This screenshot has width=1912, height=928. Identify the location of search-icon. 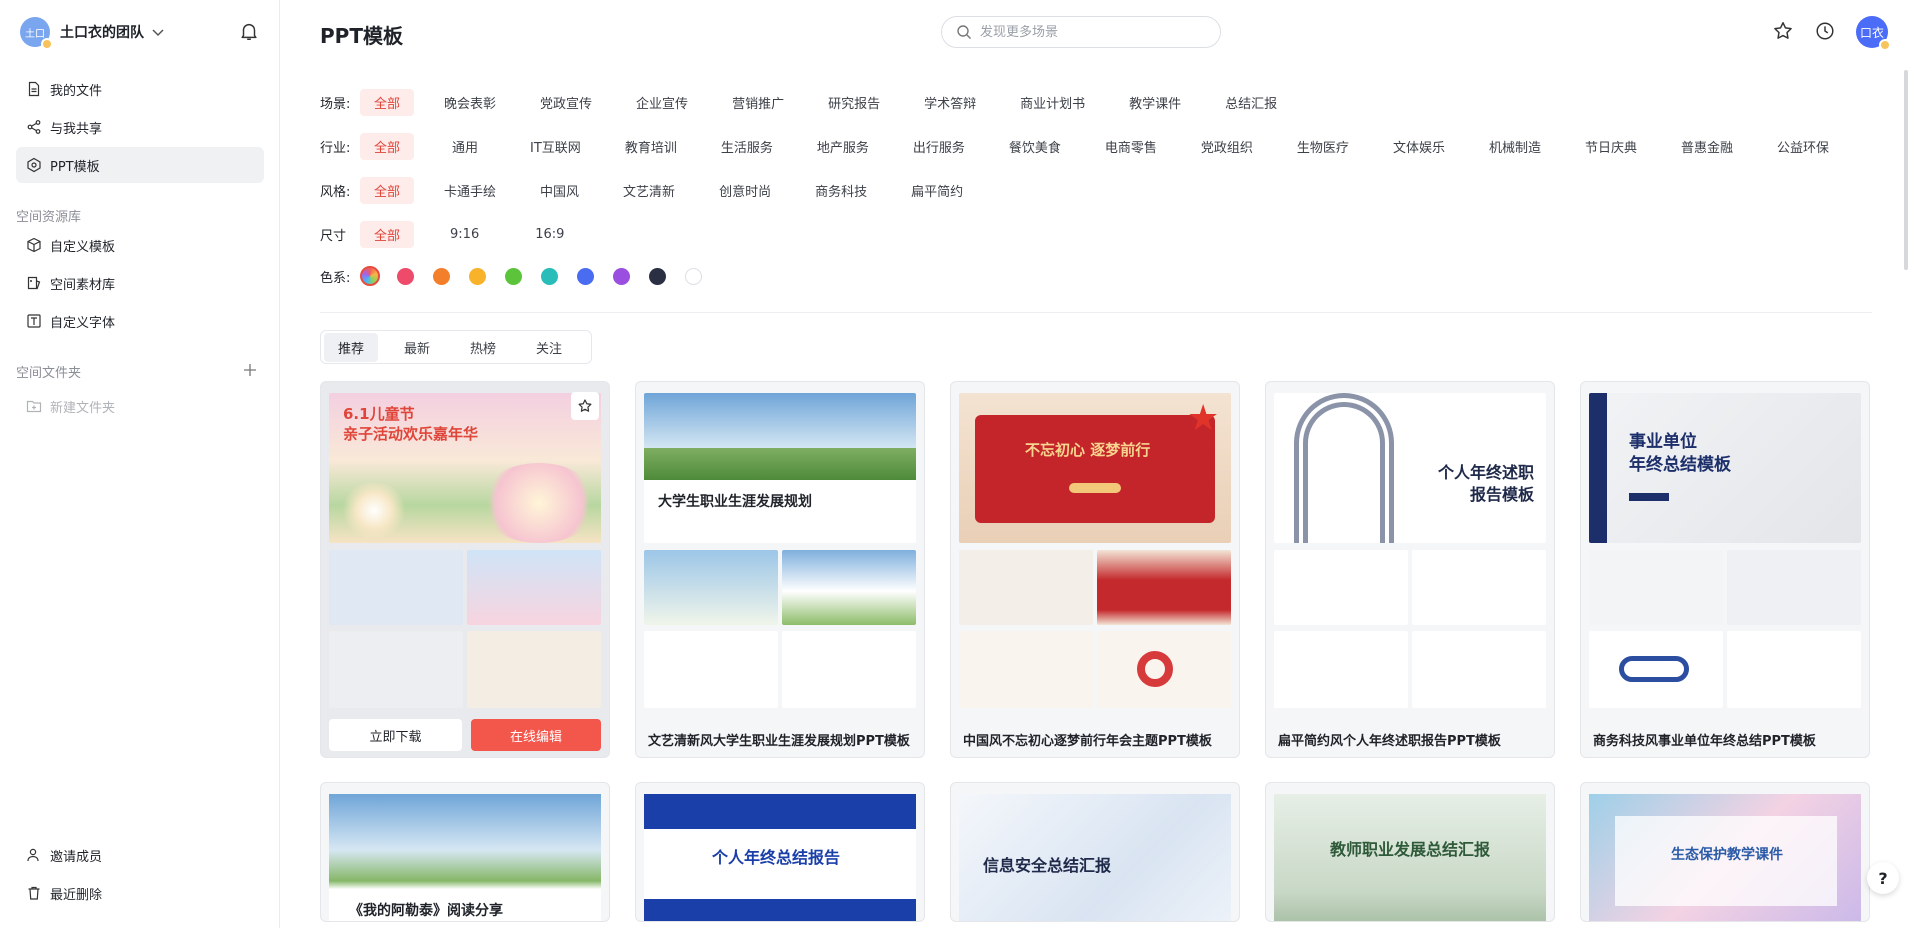
(964, 32).